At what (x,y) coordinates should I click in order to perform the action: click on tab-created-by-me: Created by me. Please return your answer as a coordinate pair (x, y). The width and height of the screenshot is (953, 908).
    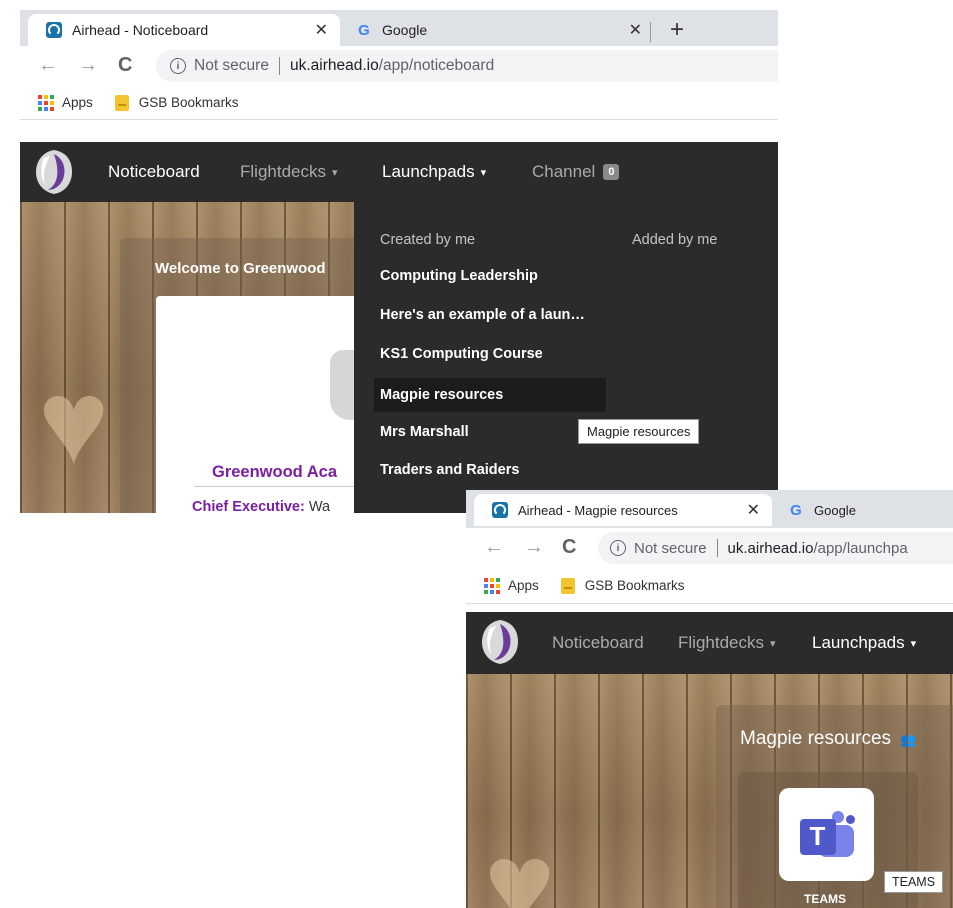
    Looking at the image, I should click on (427, 240).